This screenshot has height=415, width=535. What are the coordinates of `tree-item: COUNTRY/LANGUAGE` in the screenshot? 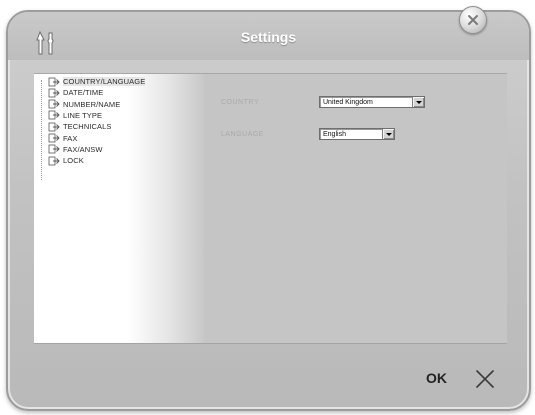 It's located at (97, 81).